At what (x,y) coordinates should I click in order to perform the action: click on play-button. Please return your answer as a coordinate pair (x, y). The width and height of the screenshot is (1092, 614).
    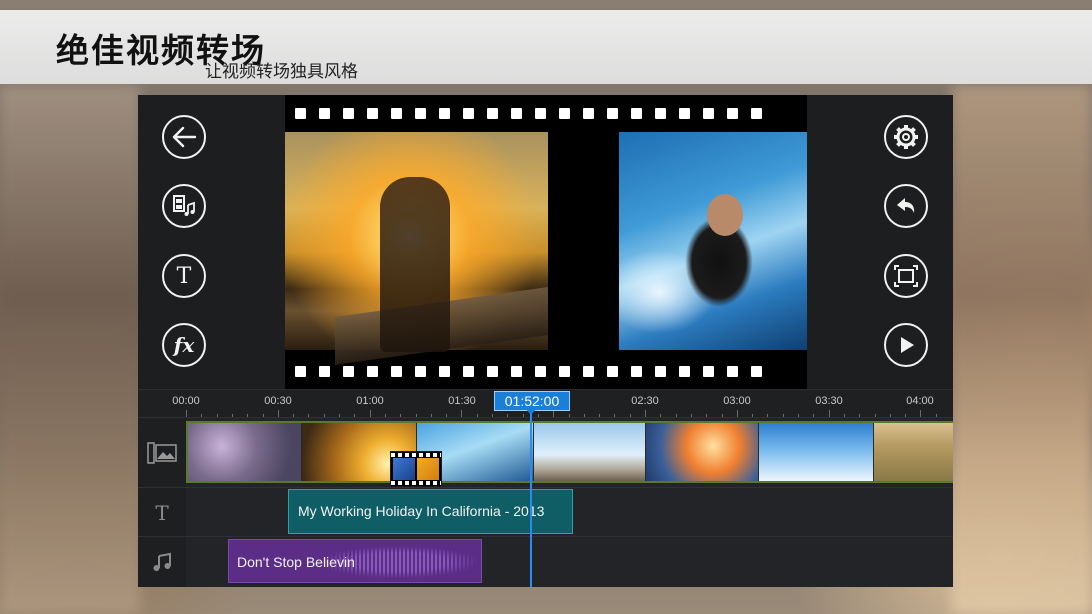
    Looking at the image, I should click on (906, 345).